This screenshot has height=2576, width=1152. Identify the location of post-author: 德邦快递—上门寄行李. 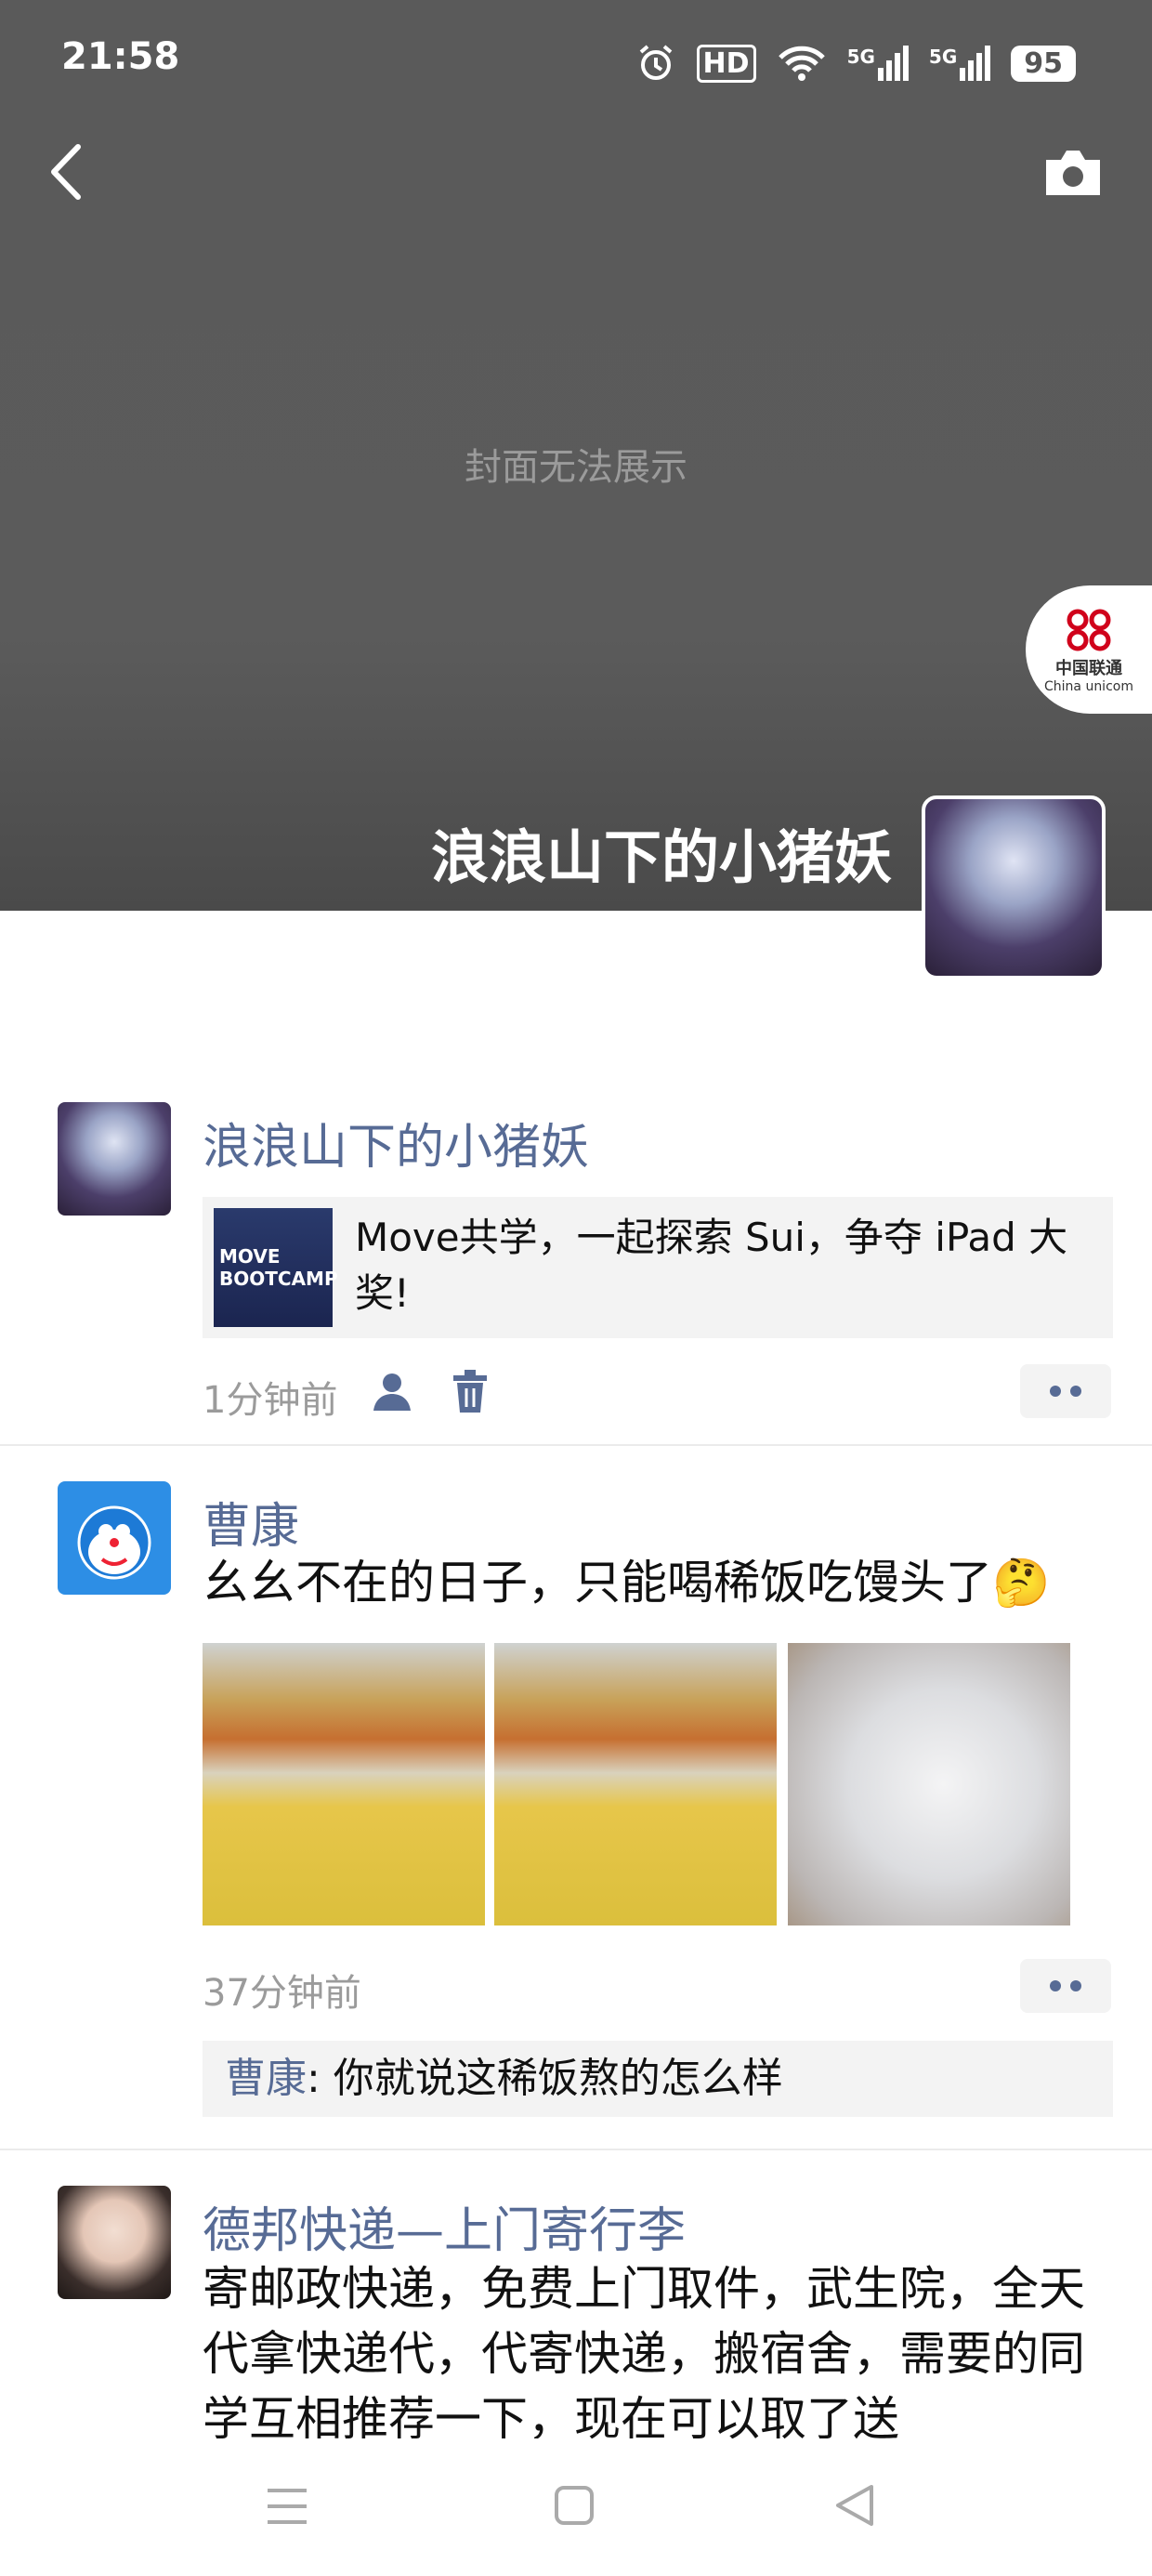
(444, 2226).